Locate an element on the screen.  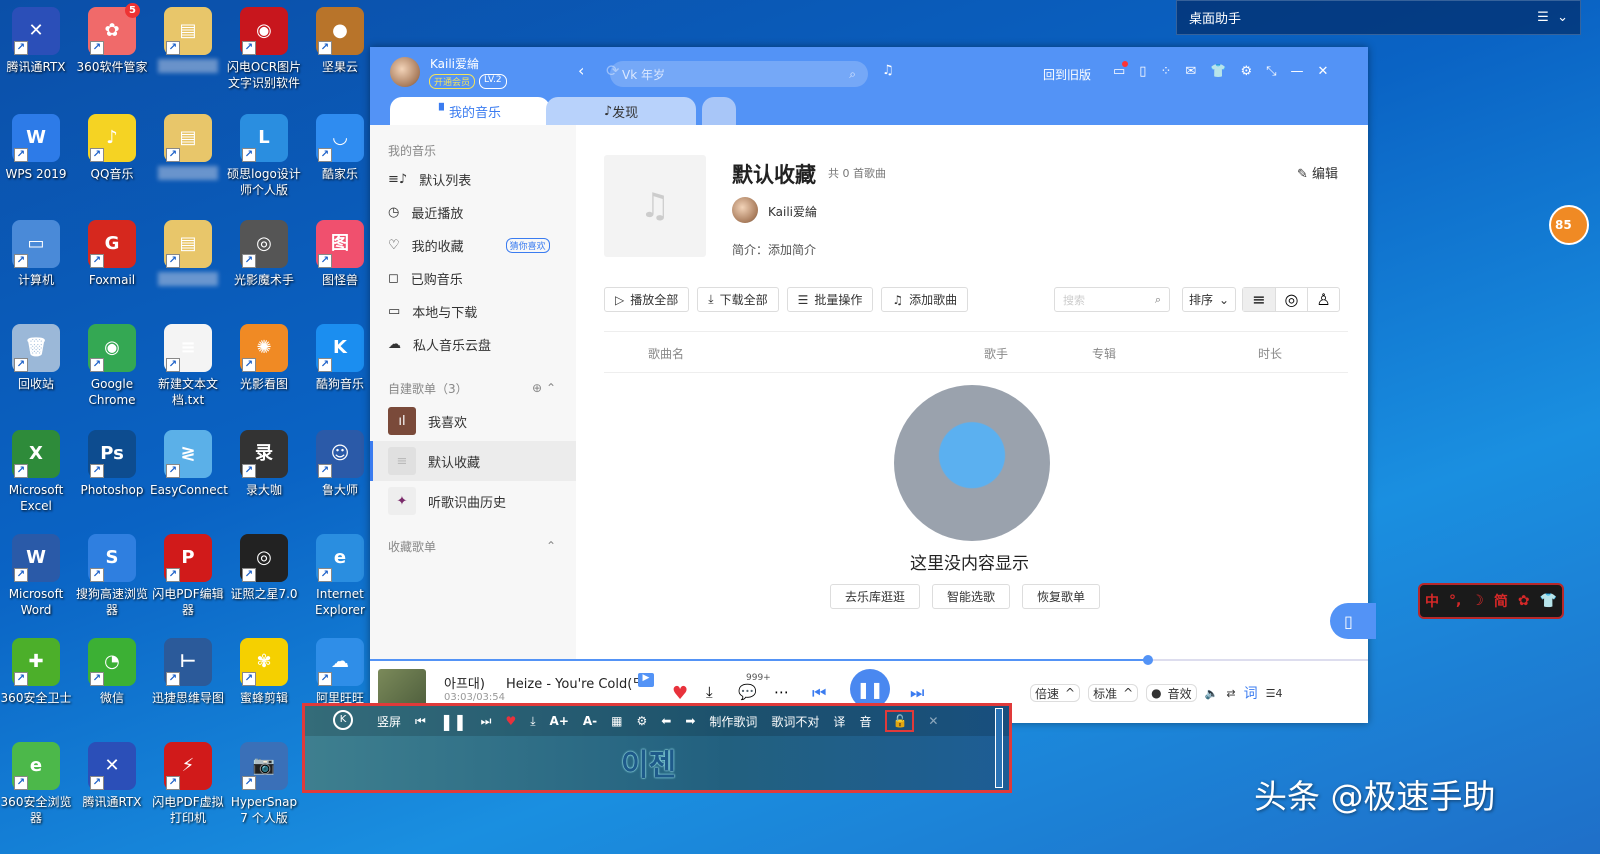
desktop-icon: ◡ ↗ 酷家乐 is located at coordinates (340, 147).